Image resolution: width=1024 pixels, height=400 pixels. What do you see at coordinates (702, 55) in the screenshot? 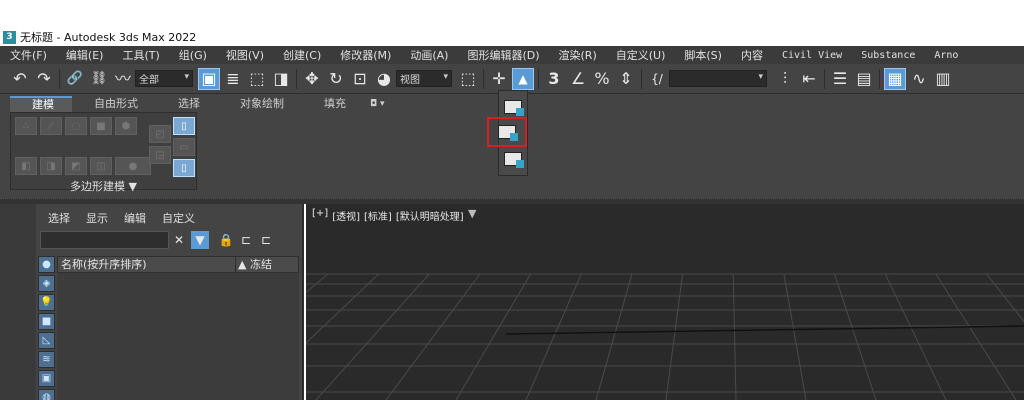
I see `menu-scripting: 脚本(S)` at bounding box center [702, 55].